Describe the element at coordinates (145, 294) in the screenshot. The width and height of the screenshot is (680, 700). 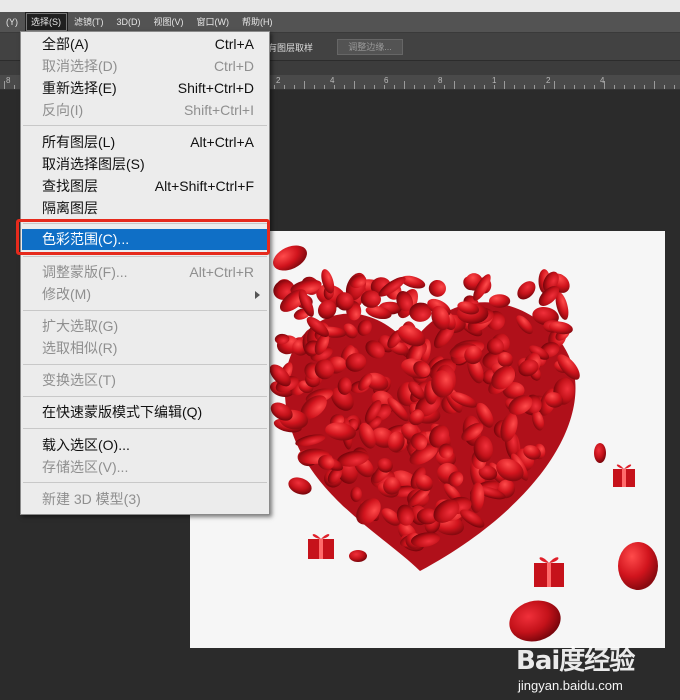
I see `menu-item-modify: 修改(M)` at that location.